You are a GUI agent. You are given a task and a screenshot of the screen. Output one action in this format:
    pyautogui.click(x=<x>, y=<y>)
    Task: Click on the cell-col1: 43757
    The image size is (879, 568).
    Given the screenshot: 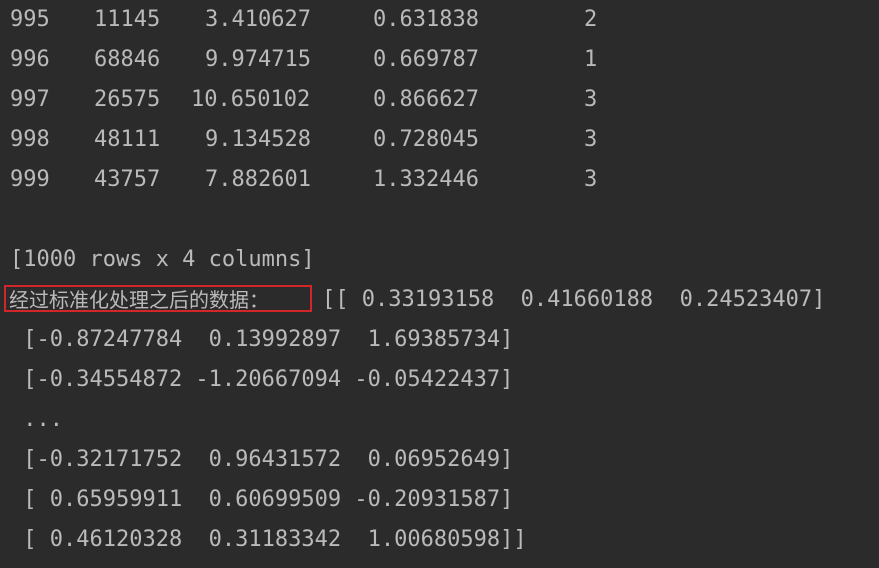 What is the action you would take?
    pyautogui.click(x=127, y=179)
    